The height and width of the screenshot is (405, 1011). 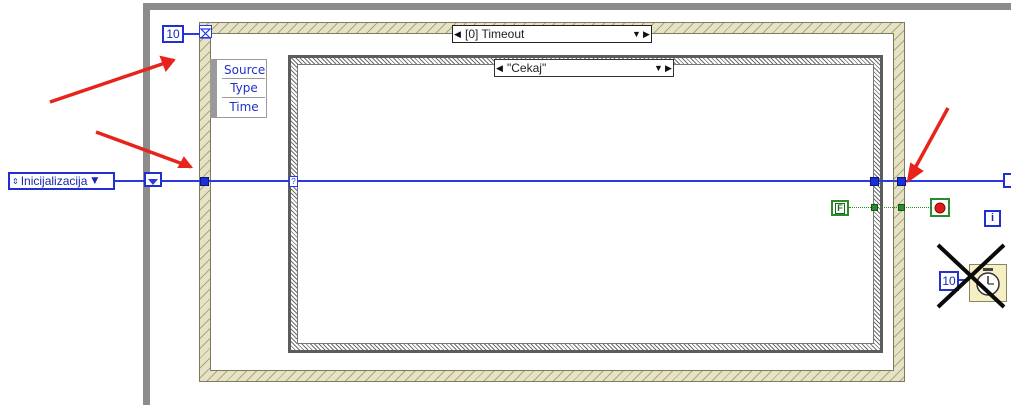 What do you see at coordinates (552, 34) in the screenshot?
I see `event-case-selector: ◀ [0] Timeout ▼ ▶` at bounding box center [552, 34].